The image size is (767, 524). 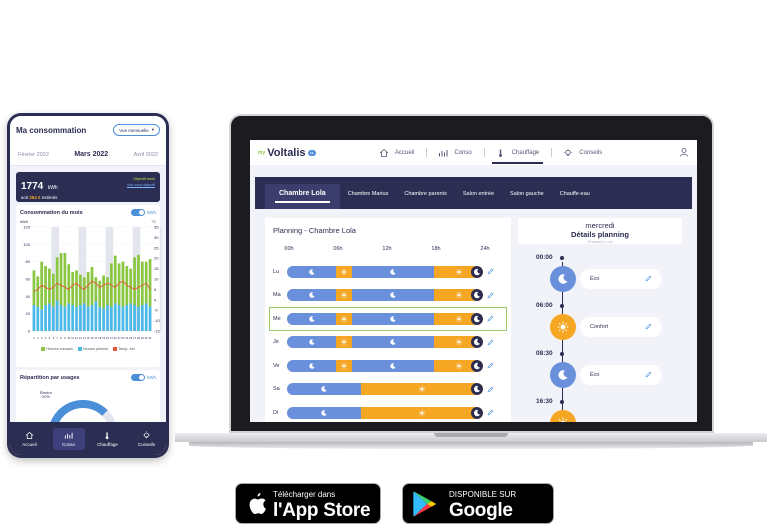 I want to click on elec-label: Électro ~20%, so click(x=46, y=395).